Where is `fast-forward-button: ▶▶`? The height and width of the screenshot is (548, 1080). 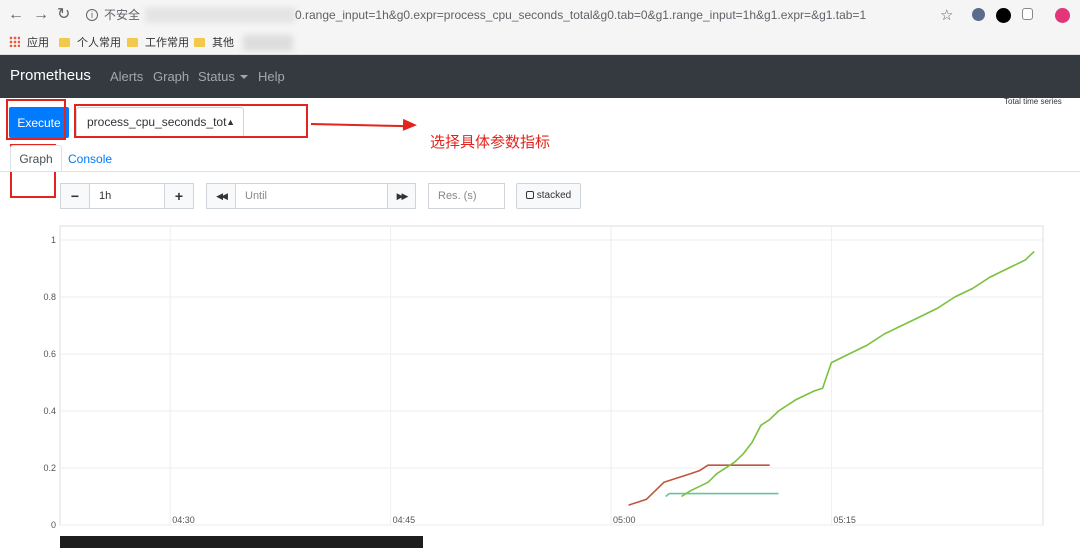
fast-forward-button: ▶▶ is located at coordinates (401, 196).